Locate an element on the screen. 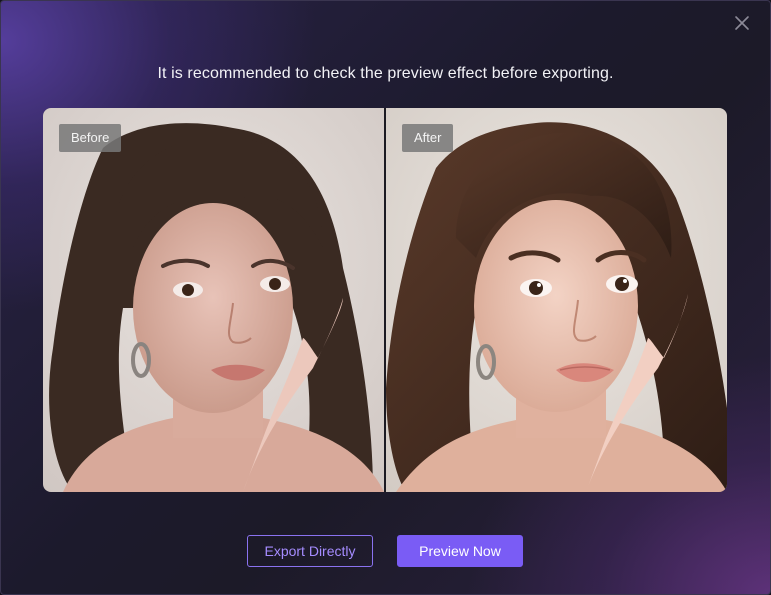 This screenshot has width=771, height=595. preview-now-button: Preview Now is located at coordinates (460, 551).